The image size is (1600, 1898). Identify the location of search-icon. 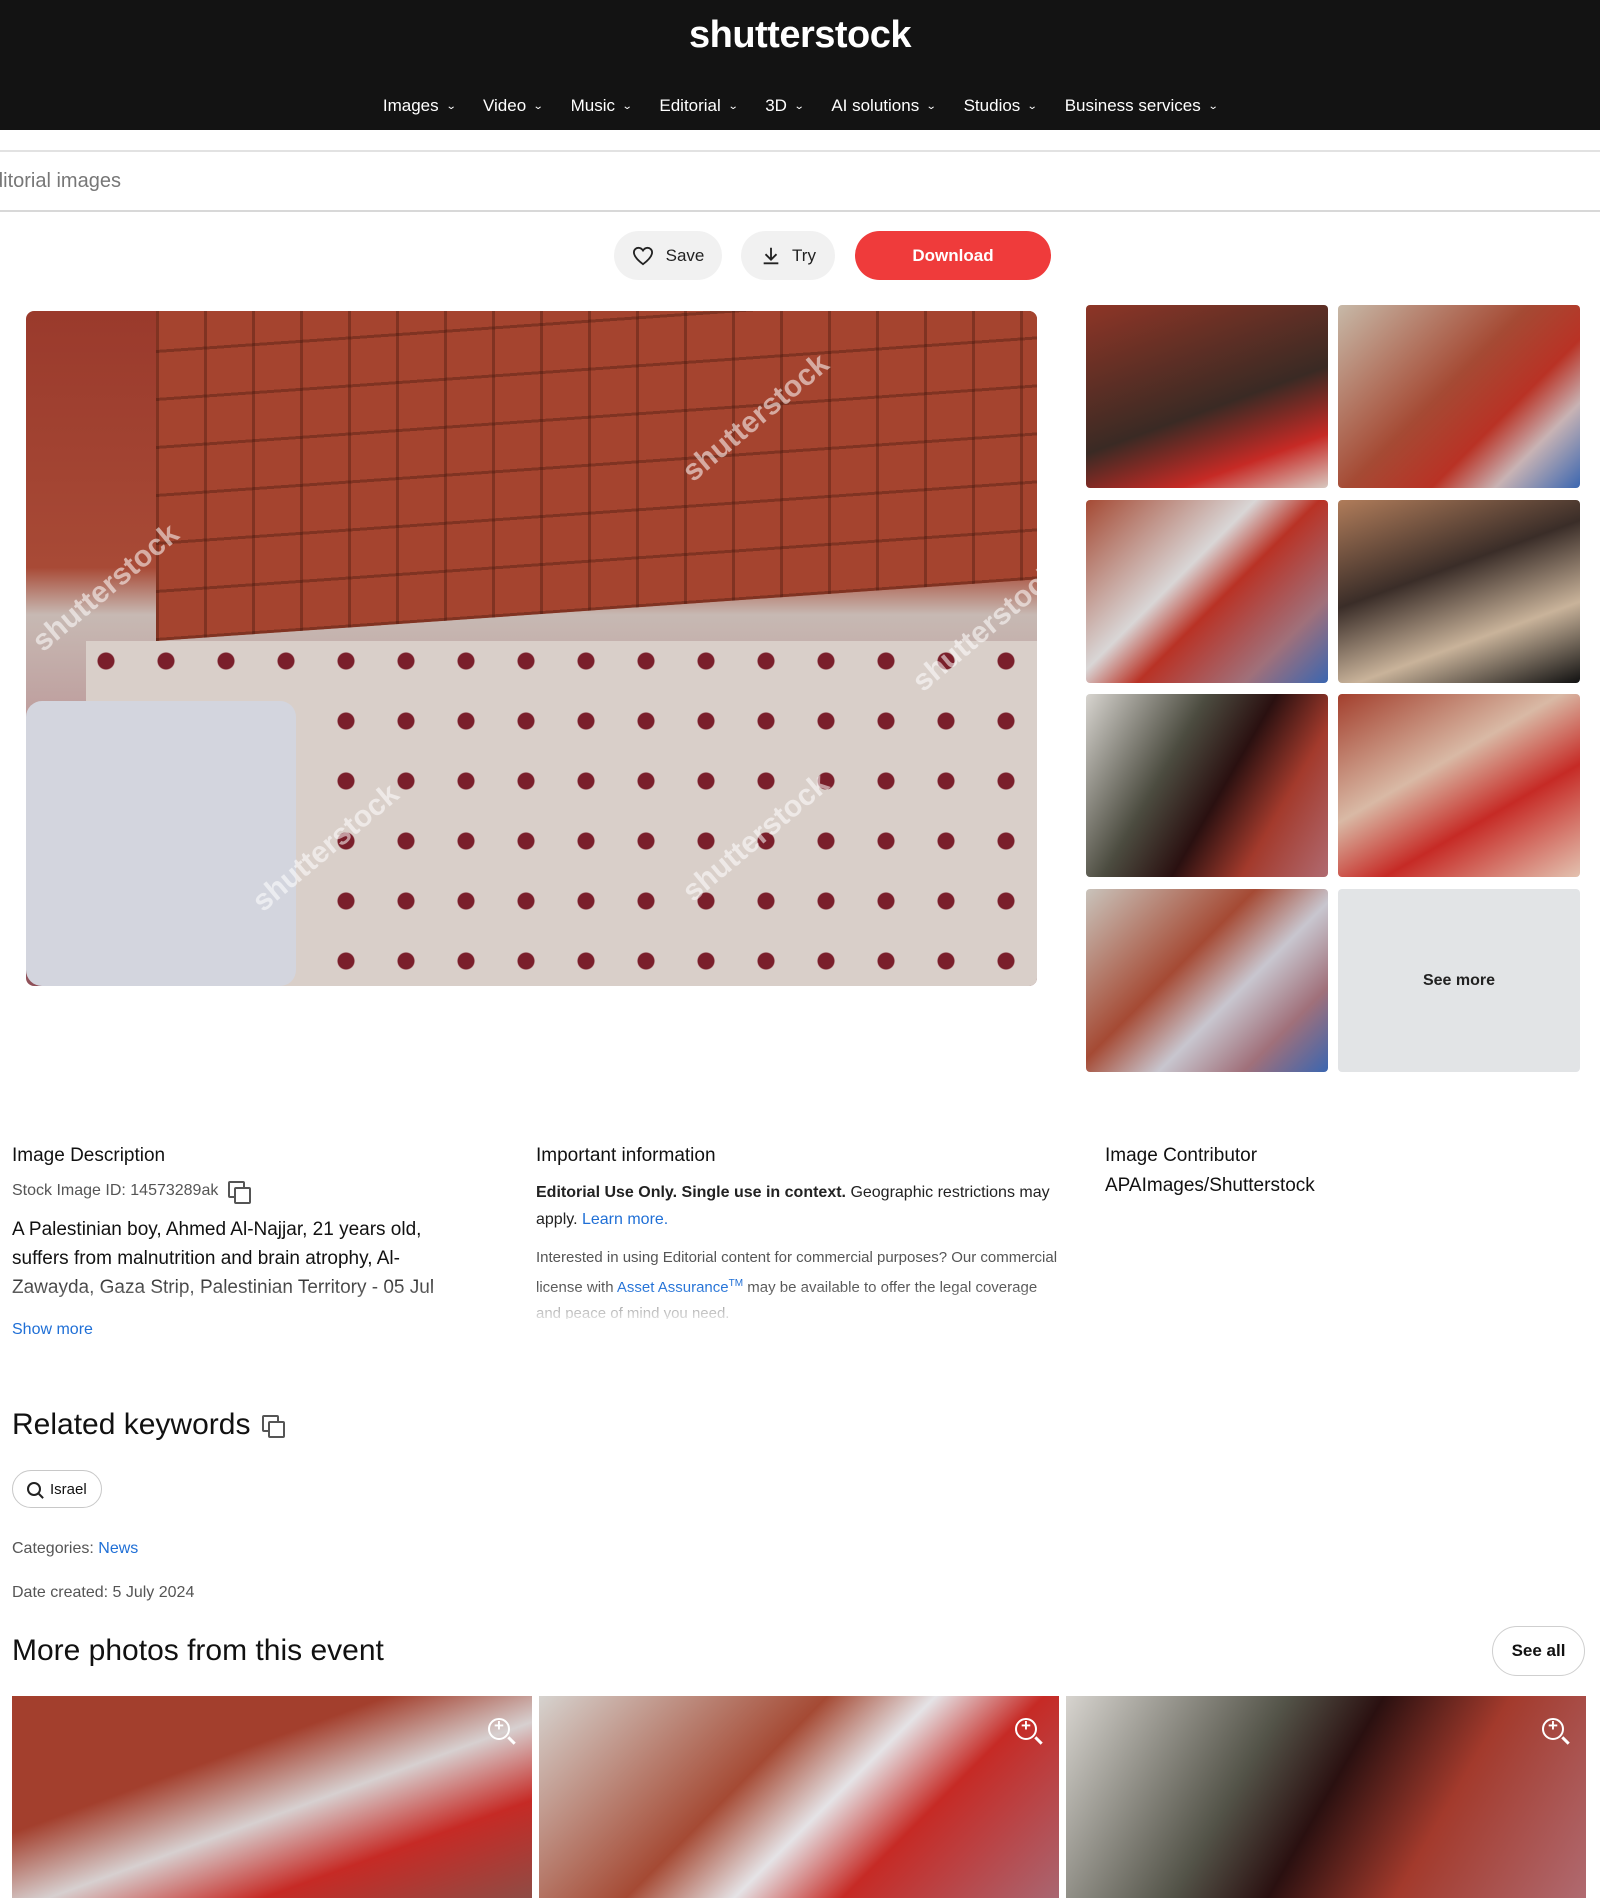
(34, 1489).